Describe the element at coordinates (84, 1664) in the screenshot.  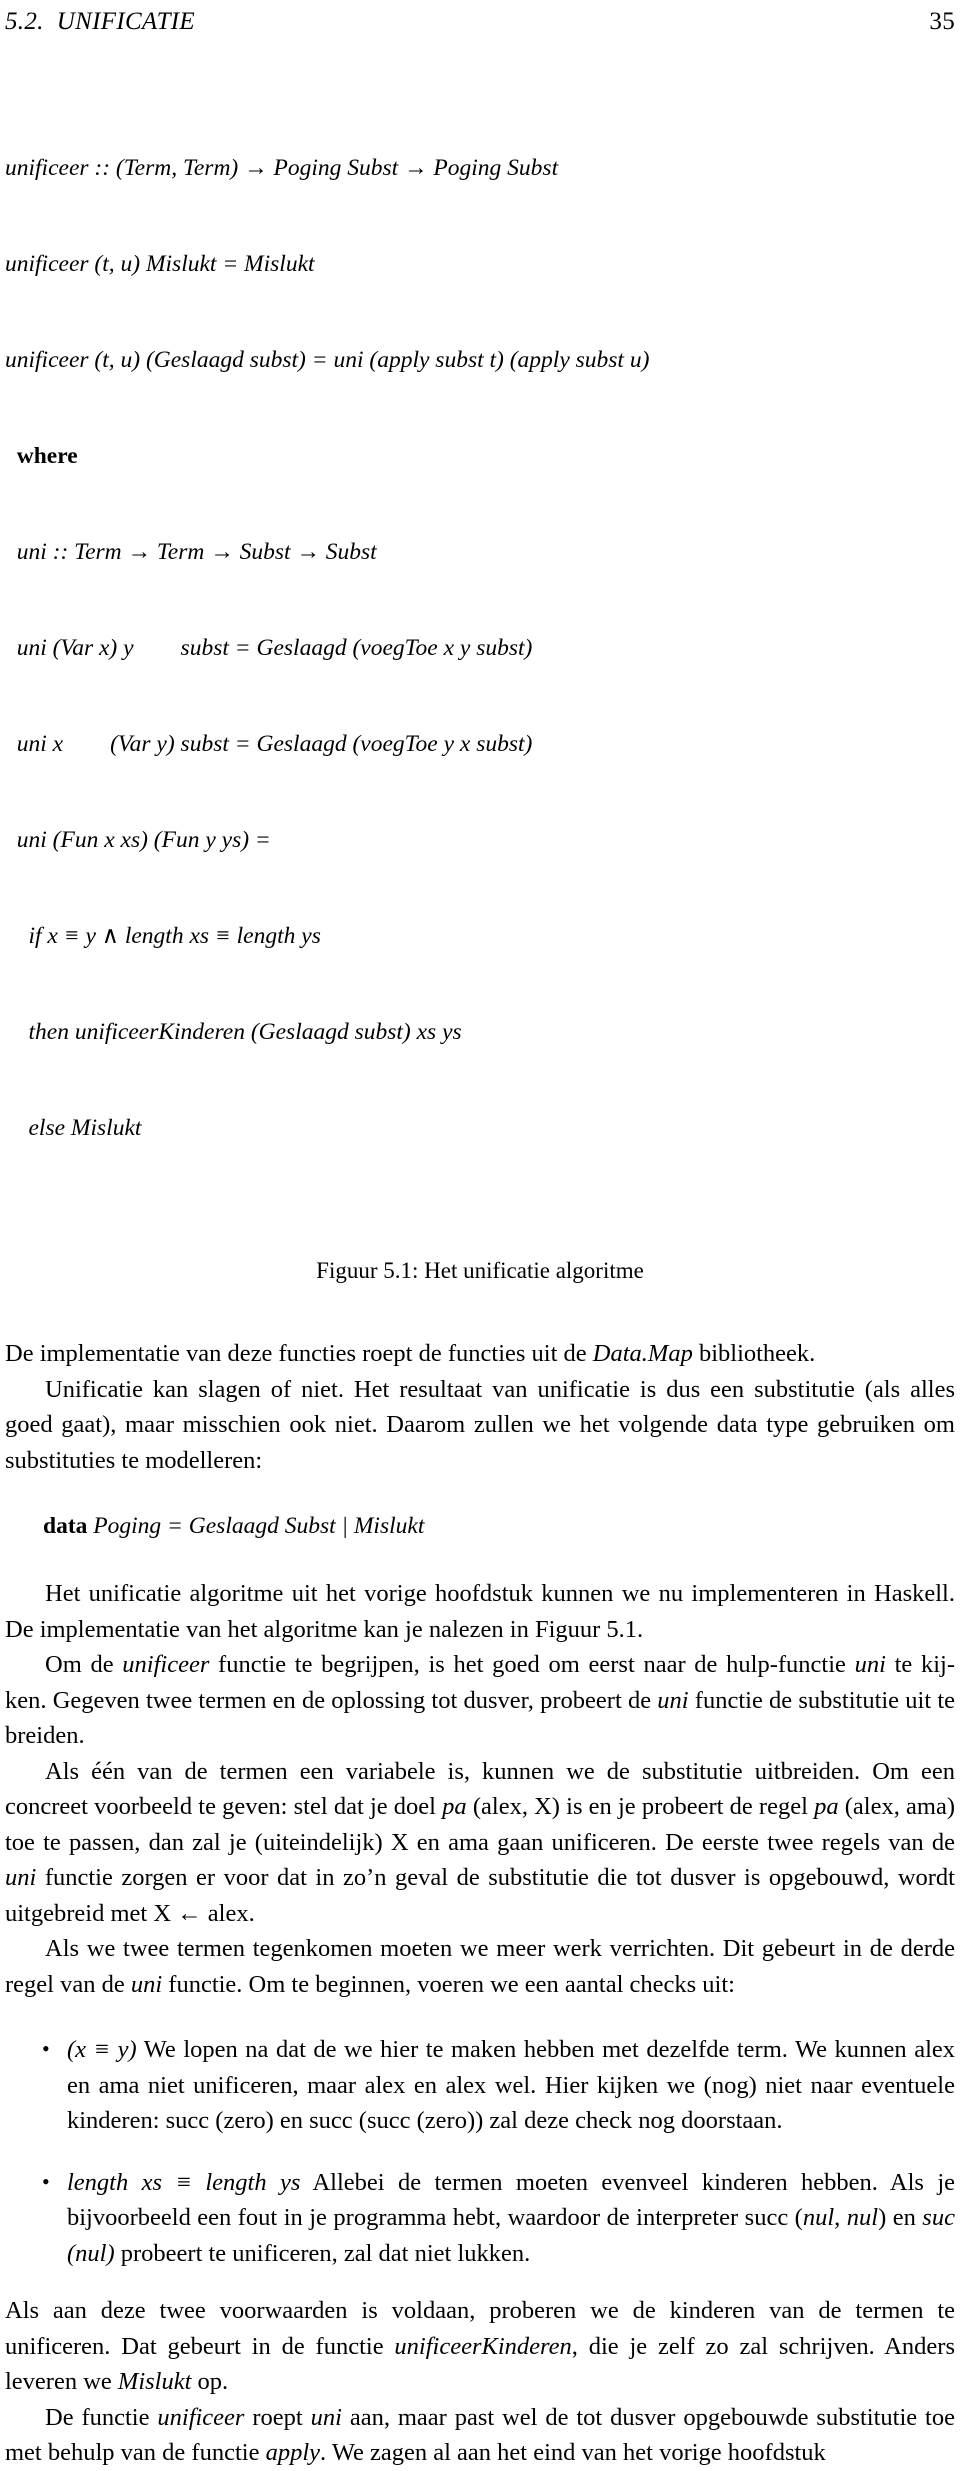
I see `p4-part-a: Om de` at that location.